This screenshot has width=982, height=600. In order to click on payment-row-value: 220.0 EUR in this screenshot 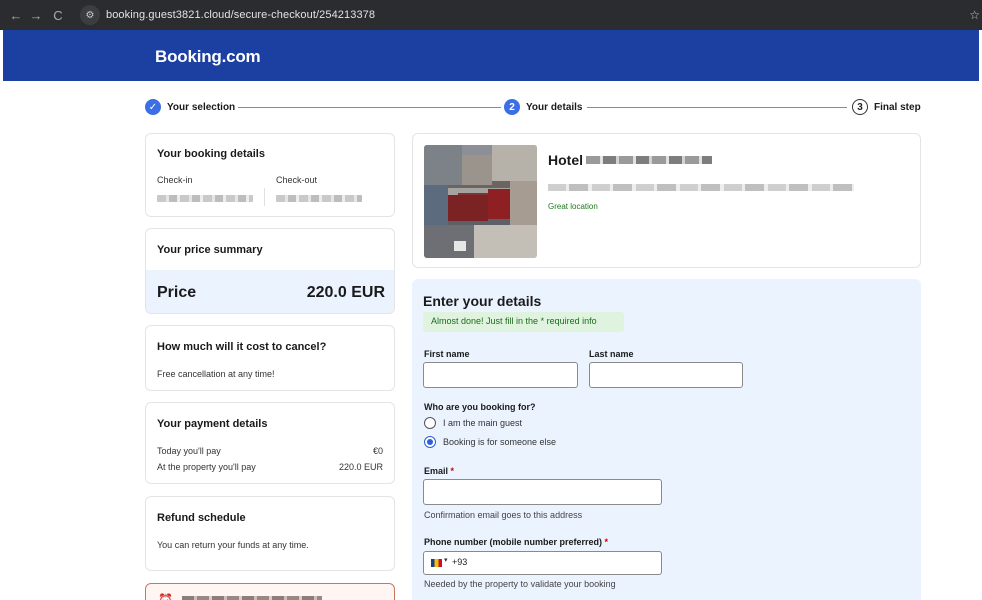, I will do `click(360, 467)`.